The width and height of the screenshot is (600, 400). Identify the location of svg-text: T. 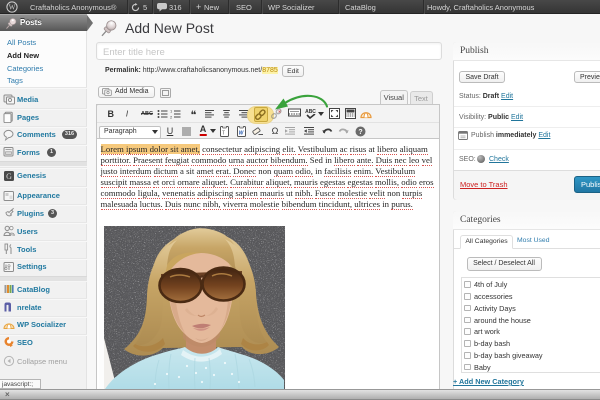
(223, 133).